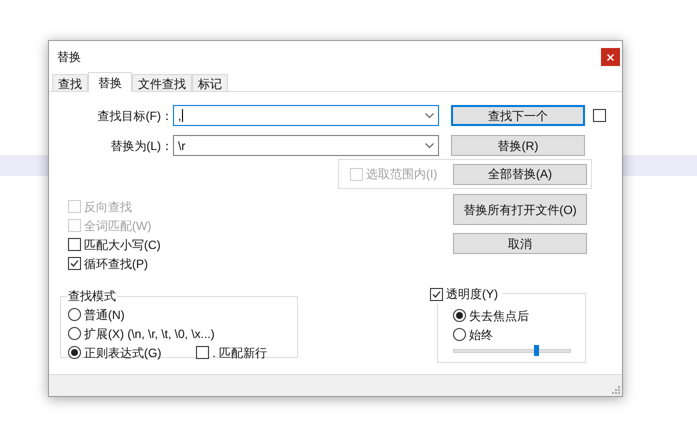 The height and width of the screenshot is (432, 697). Describe the element at coordinates (616, 390) in the screenshot. I see `resize-grip-icon` at that location.